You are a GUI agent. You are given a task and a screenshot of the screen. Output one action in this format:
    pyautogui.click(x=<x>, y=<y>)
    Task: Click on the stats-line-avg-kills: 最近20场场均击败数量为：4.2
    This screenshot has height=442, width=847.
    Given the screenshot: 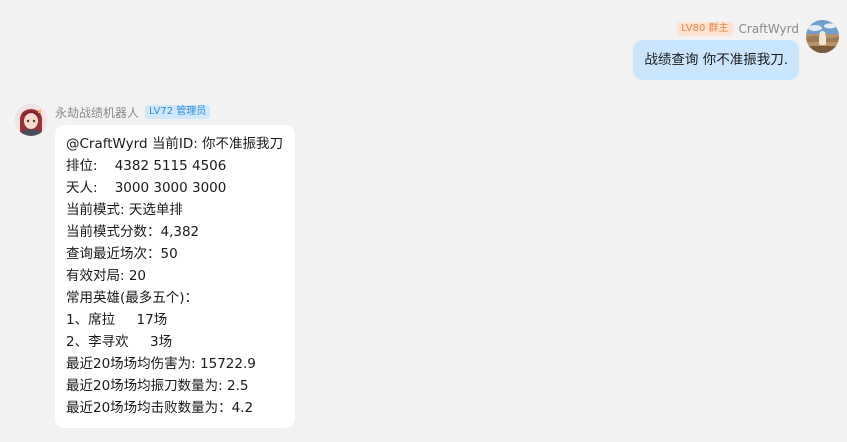 What is the action you would take?
    pyautogui.click(x=160, y=408)
    